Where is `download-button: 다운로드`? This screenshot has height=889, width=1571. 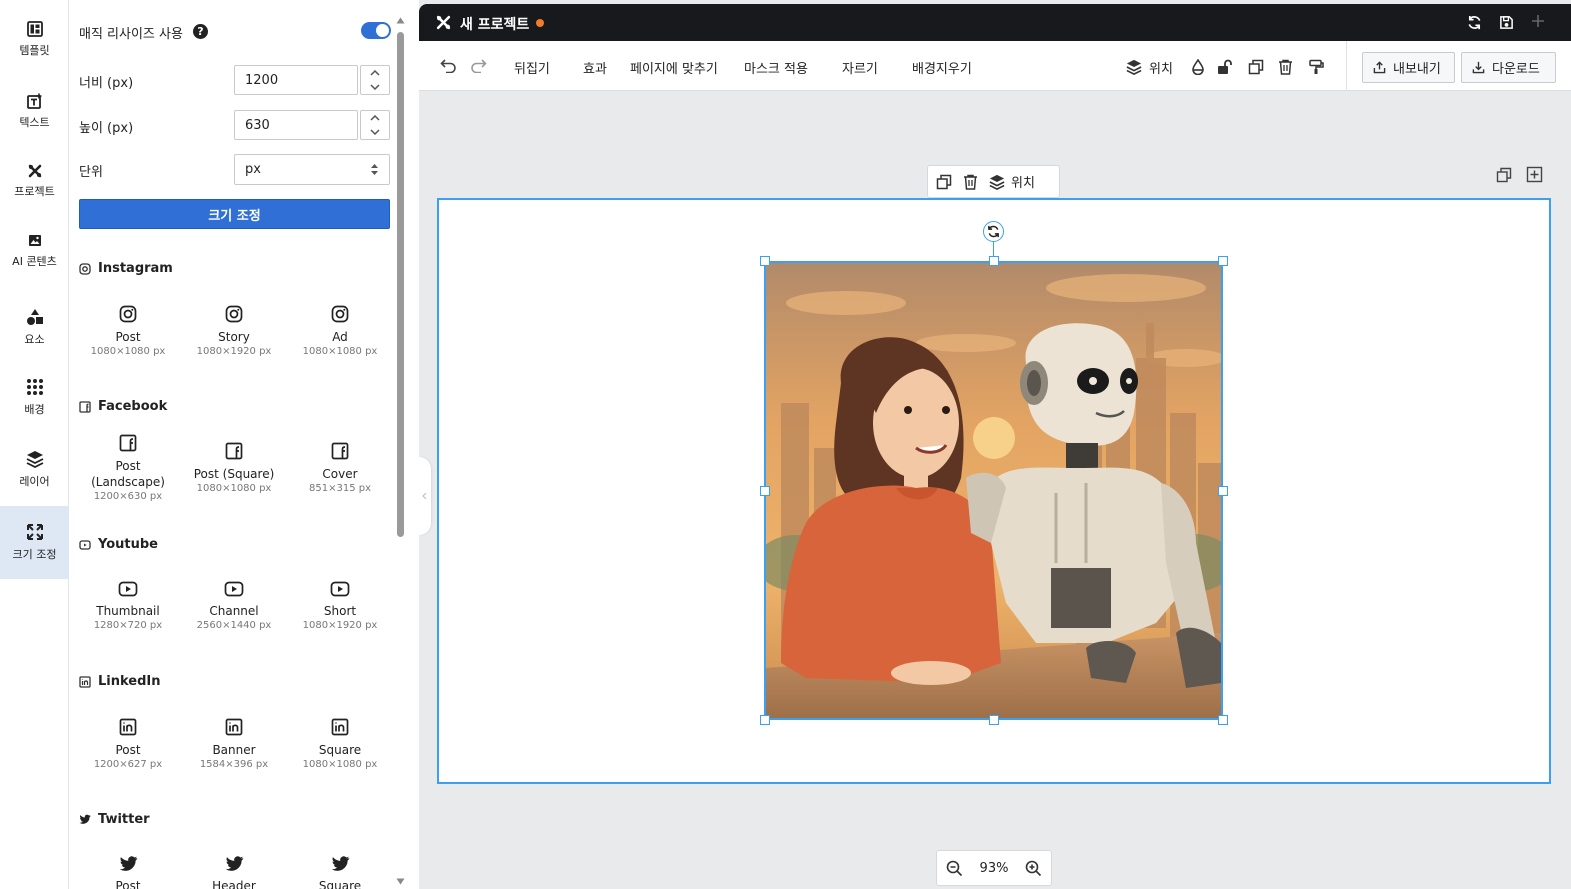 download-button: 다운로드 is located at coordinates (1508, 67).